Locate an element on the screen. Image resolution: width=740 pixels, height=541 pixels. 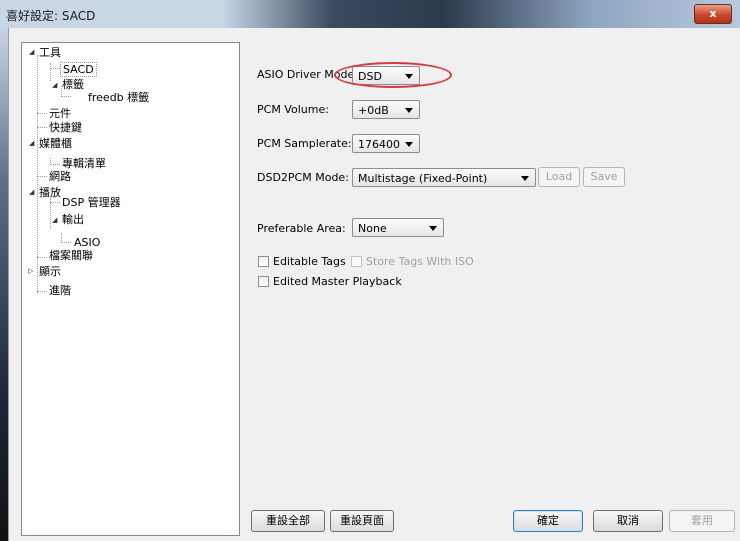
collapsed-arrow-icon: ▷ is located at coordinates (30, 271).